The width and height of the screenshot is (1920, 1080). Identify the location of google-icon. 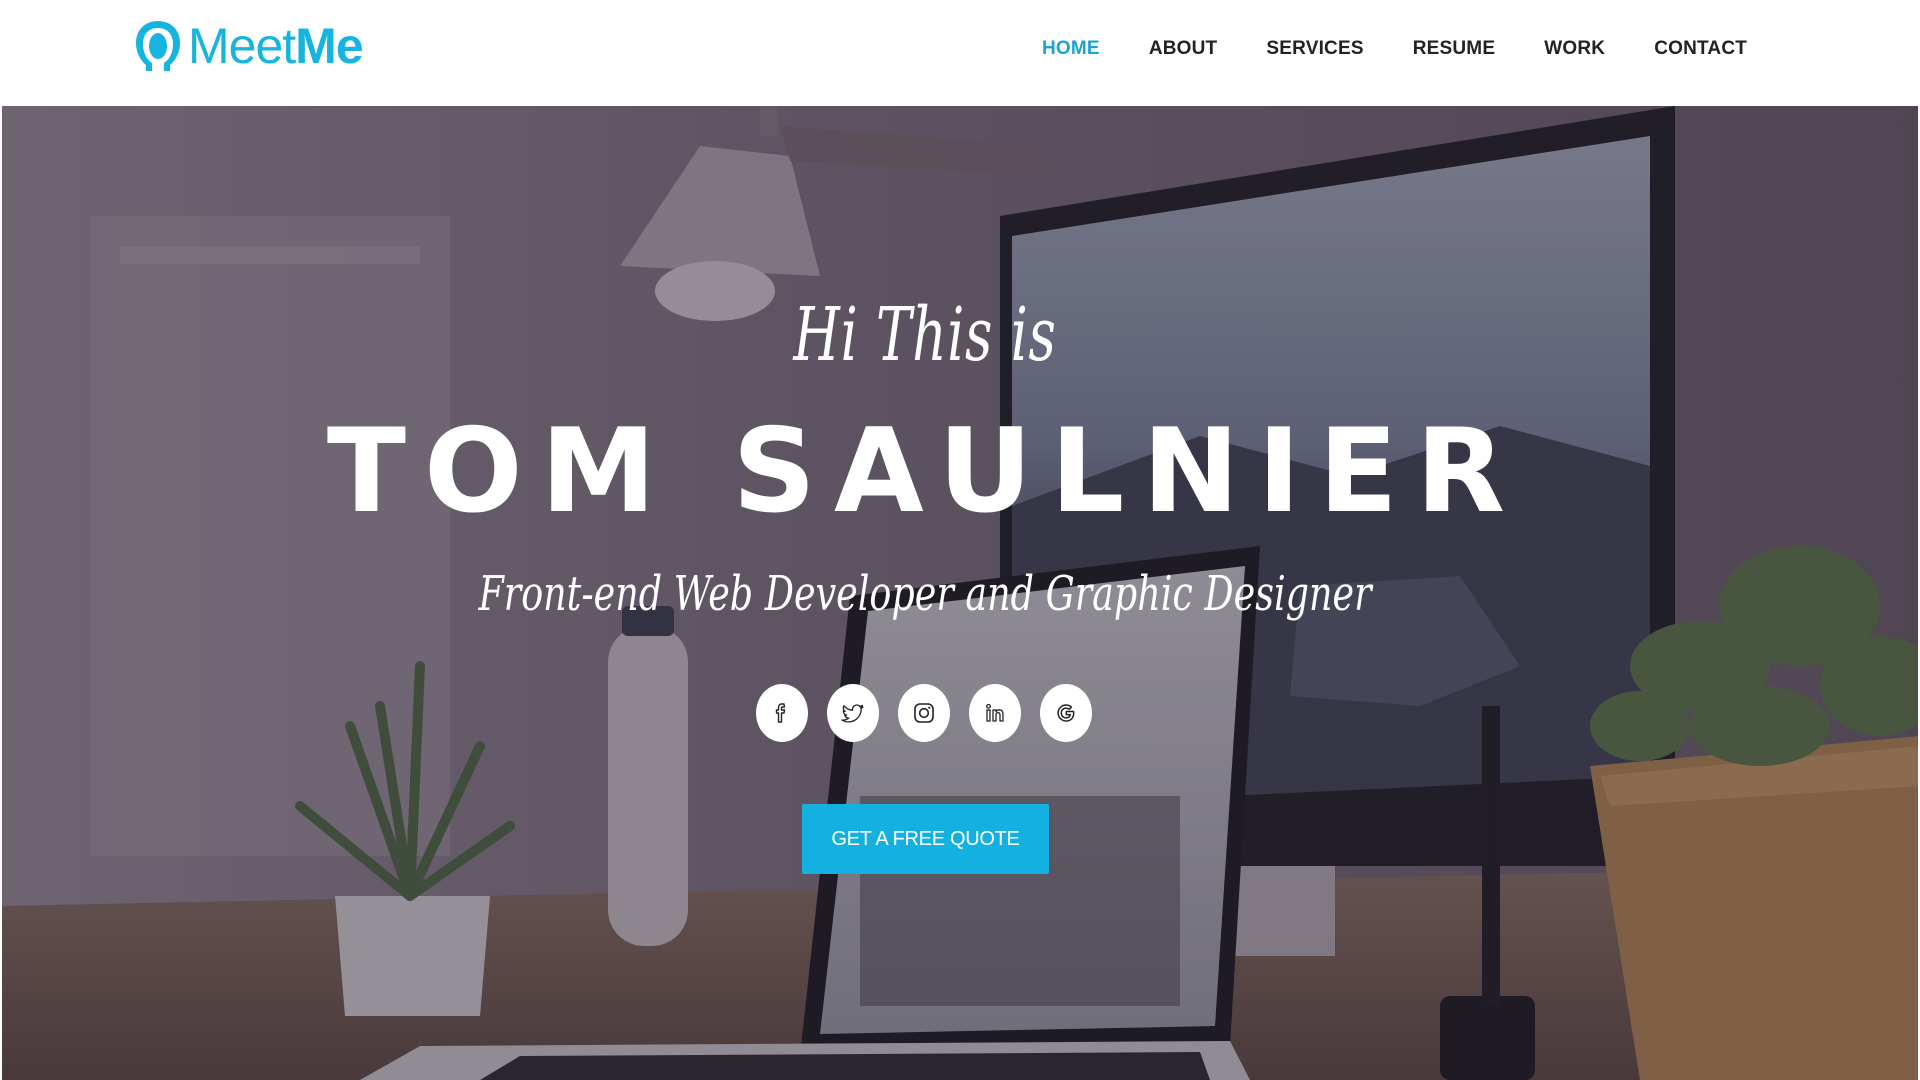
(1066, 713).